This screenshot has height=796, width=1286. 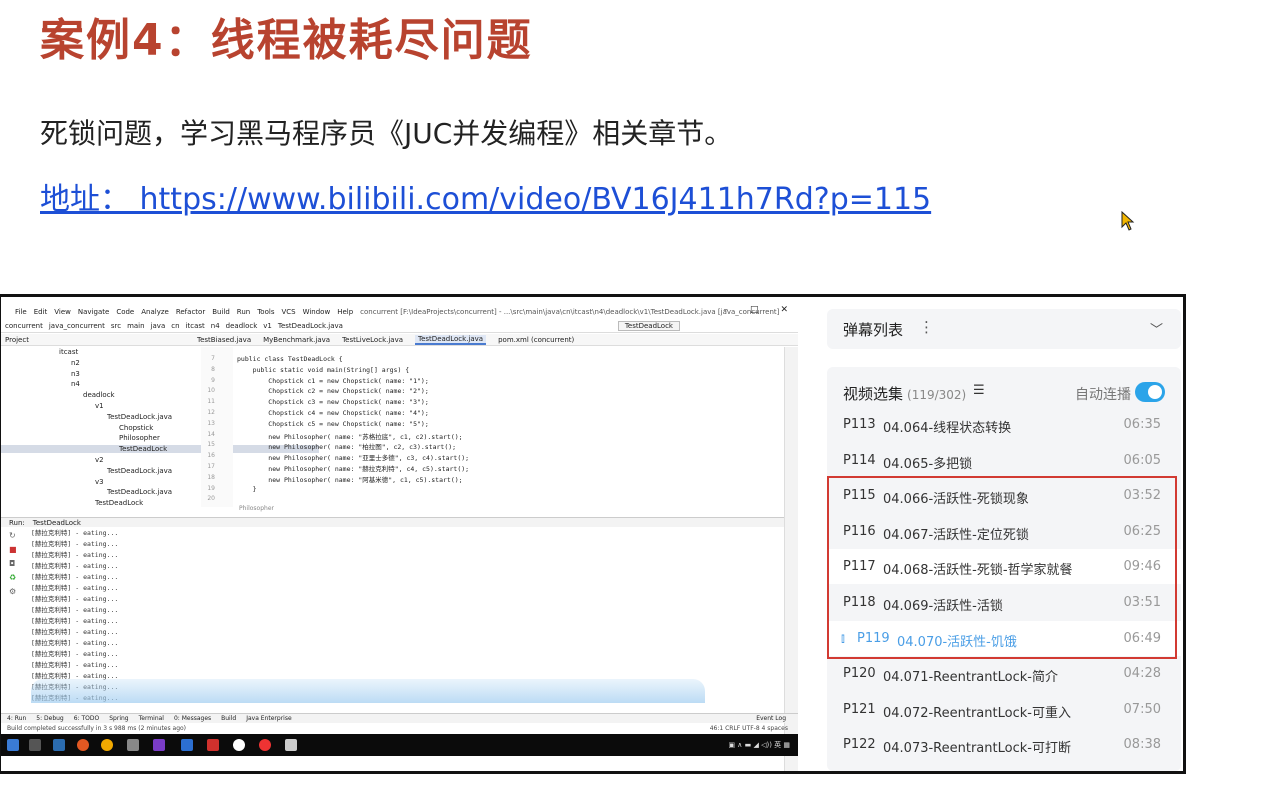 I want to click on episode-item: P113 04.064-线程状态转换 06:35, so click(x=1004, y=424).